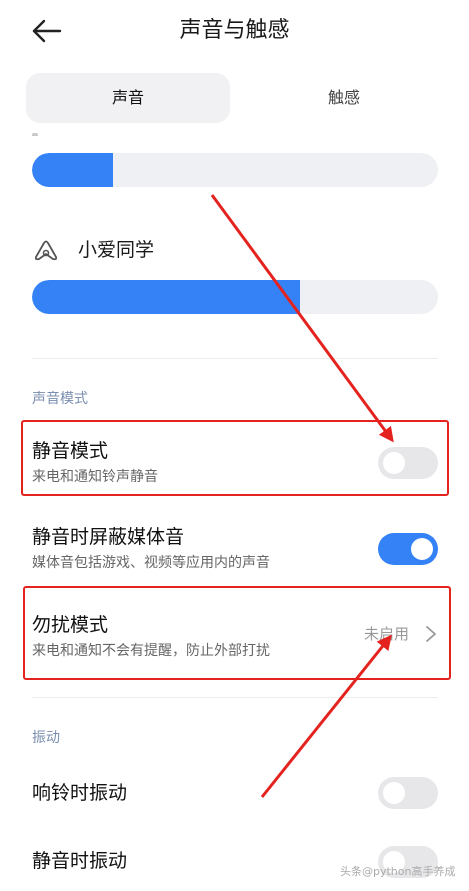 This screenshot has width=469, height=891. Describe the element at coordinates (46, 738) in the screenshot. I see `section-header-vibration: 振动` at that location.